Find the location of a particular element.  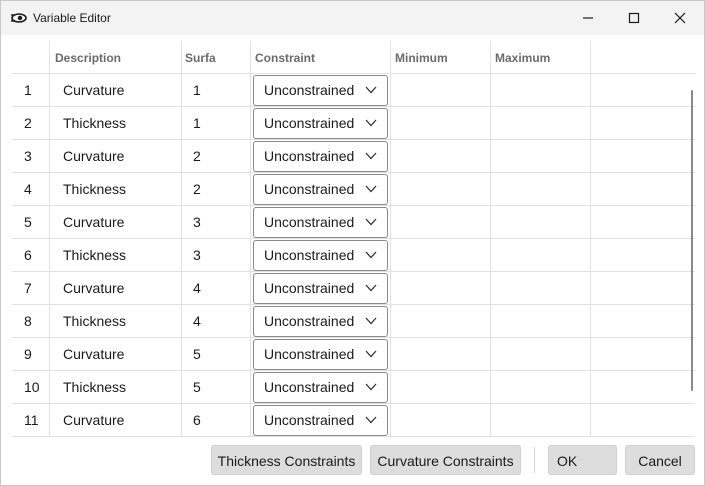

header-constraint: Constraint is located at coordinates (285, 57).